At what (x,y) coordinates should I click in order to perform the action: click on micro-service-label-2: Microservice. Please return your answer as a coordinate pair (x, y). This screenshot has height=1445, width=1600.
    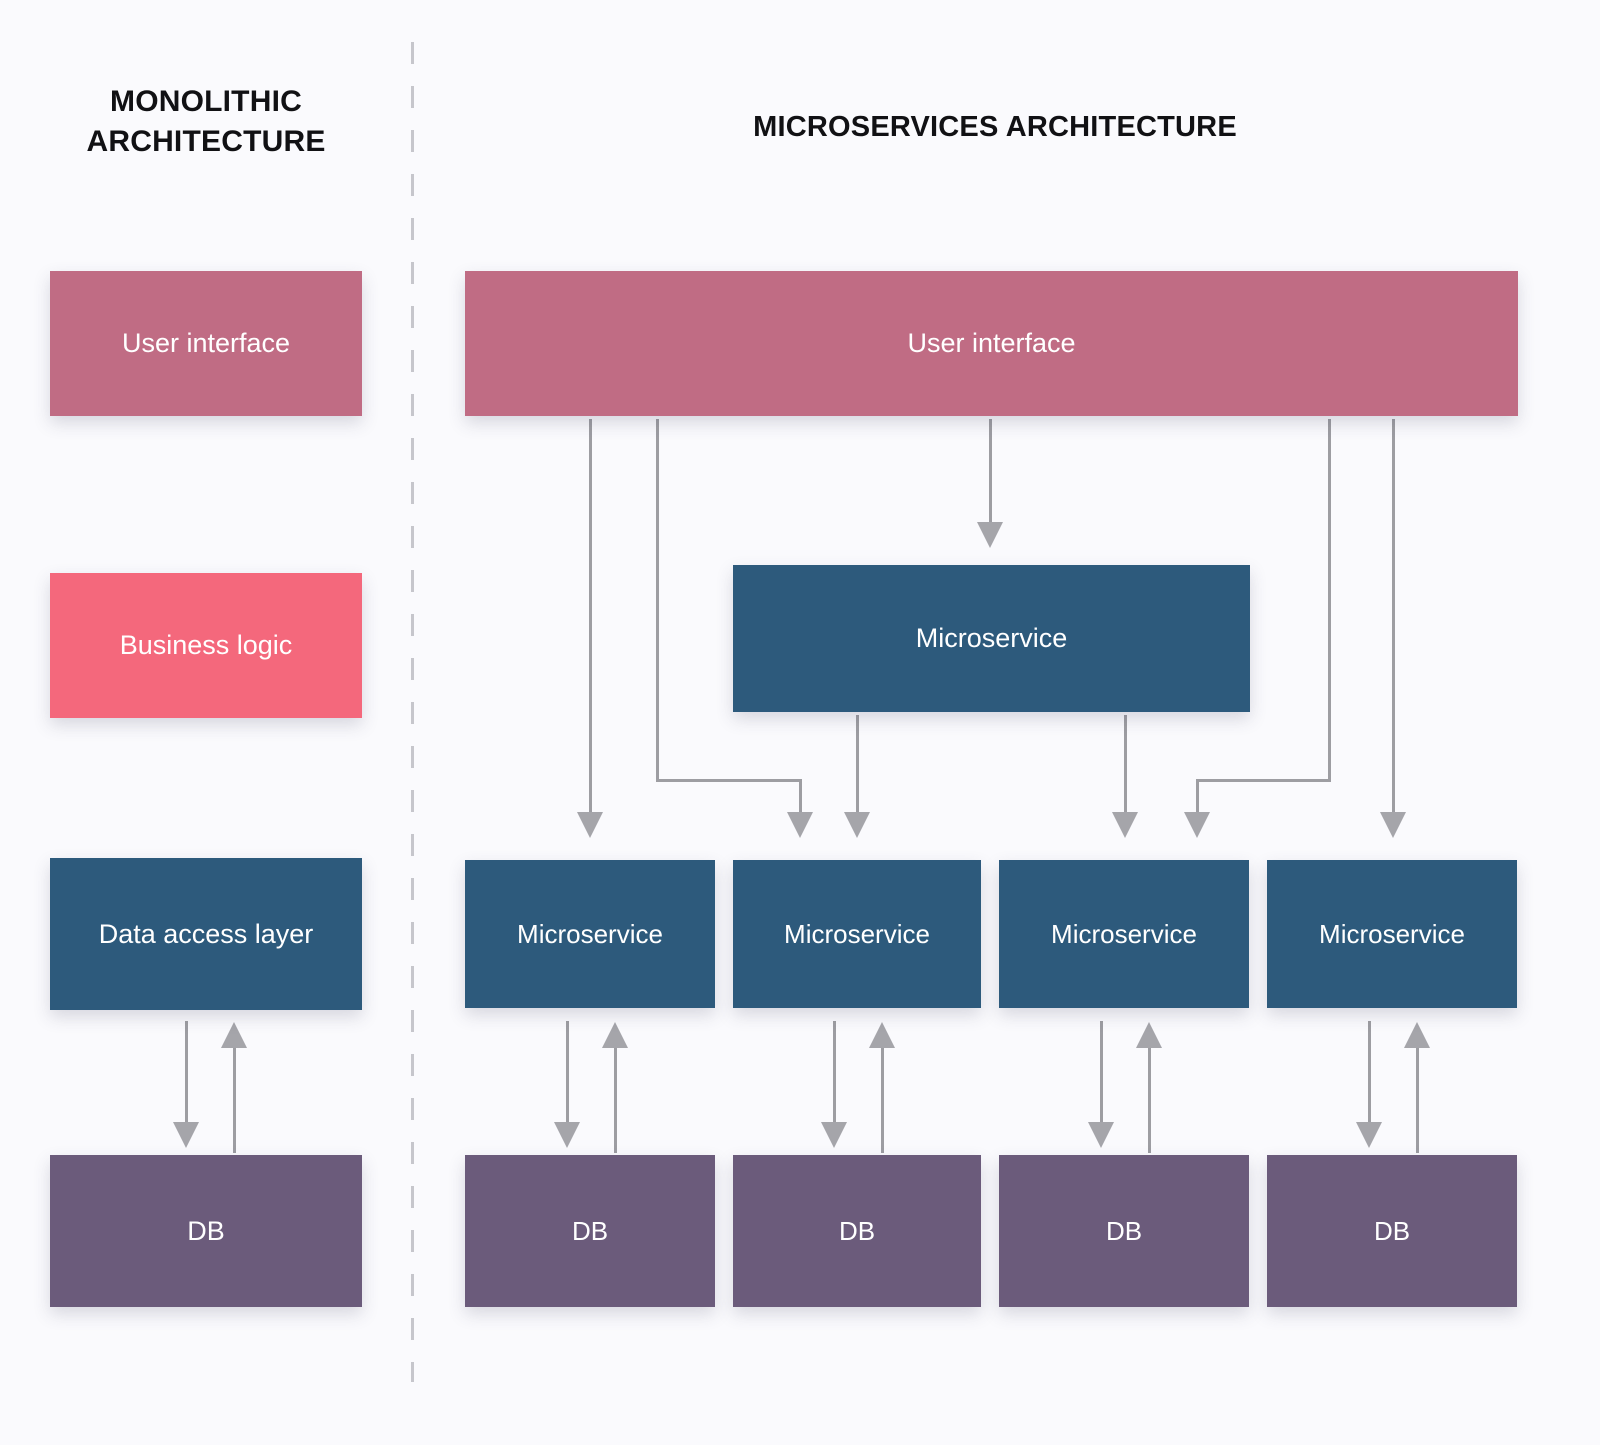
    Looking at the image, I should click on (857, 933).